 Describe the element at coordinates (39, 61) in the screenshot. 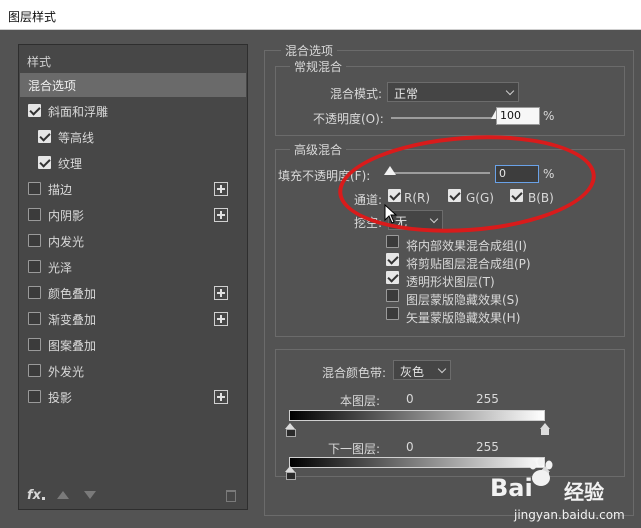

I see `styles-header: 样式` at that location.